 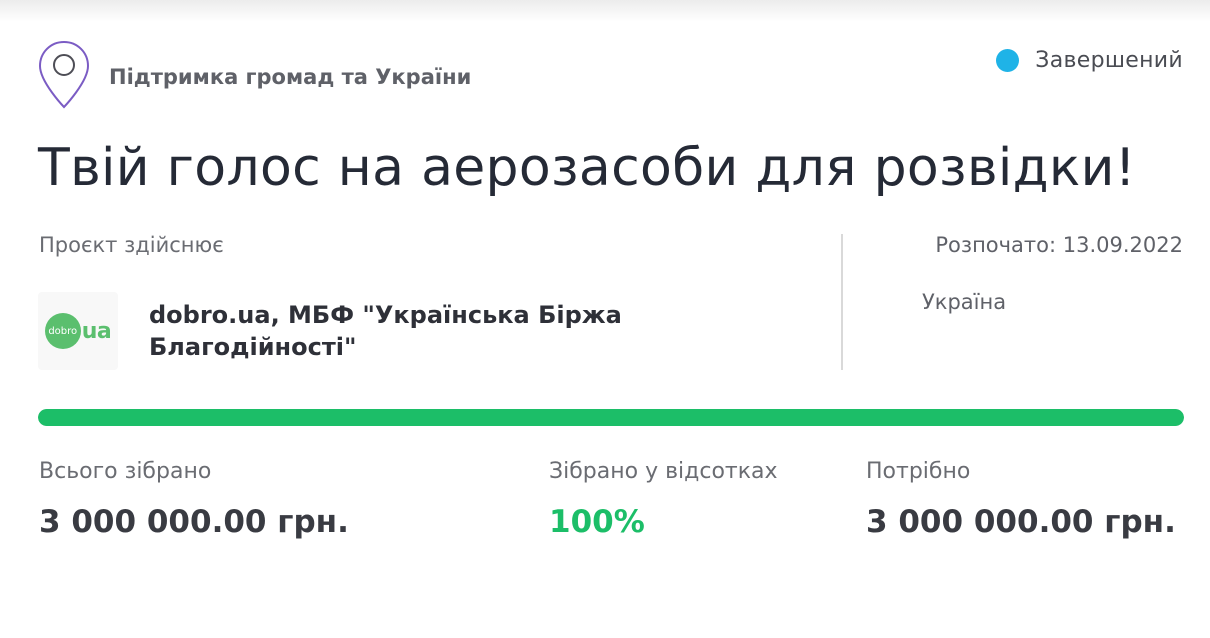 I want to click on project-category: Підтримка громад та України, so click(x=254, y=75).